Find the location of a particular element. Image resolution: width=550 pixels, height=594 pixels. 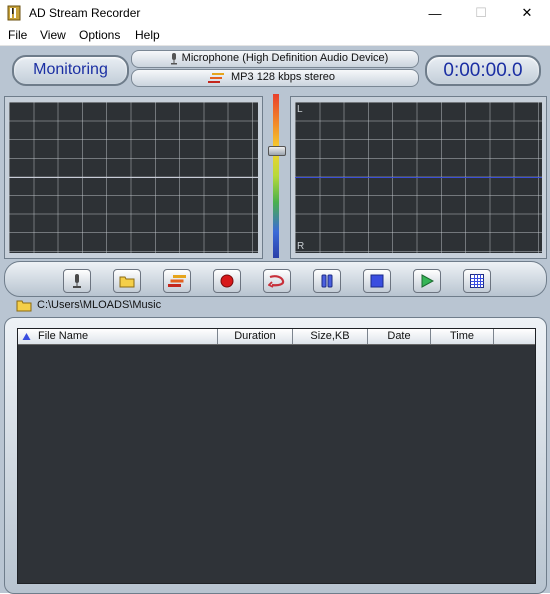

format-bars-icon is located at coordinates (177, 281).